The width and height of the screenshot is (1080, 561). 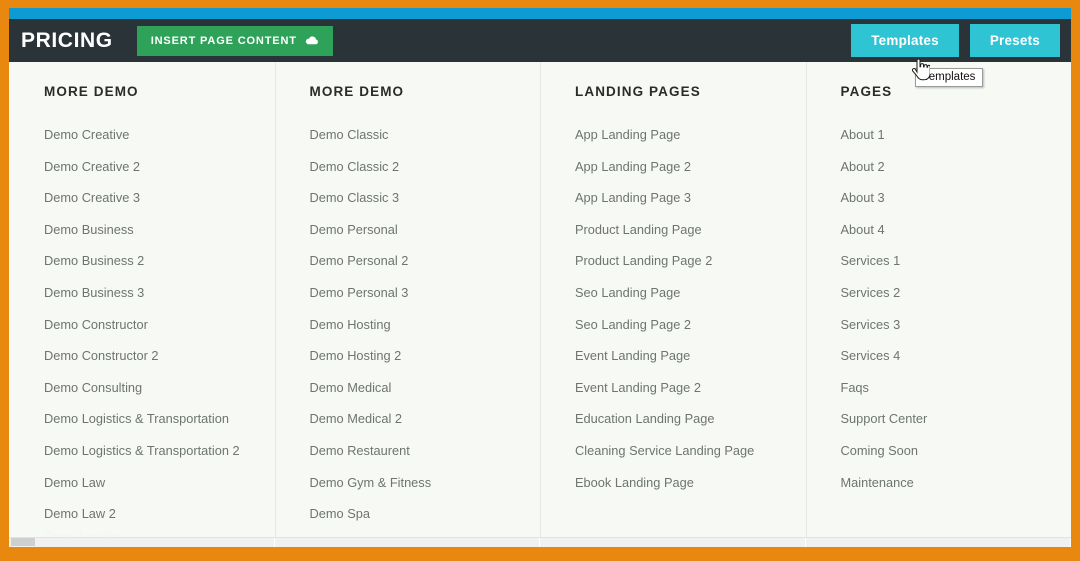 I want to click on list-item: Demo Gym & Fitness, so click(x=416, y=483).